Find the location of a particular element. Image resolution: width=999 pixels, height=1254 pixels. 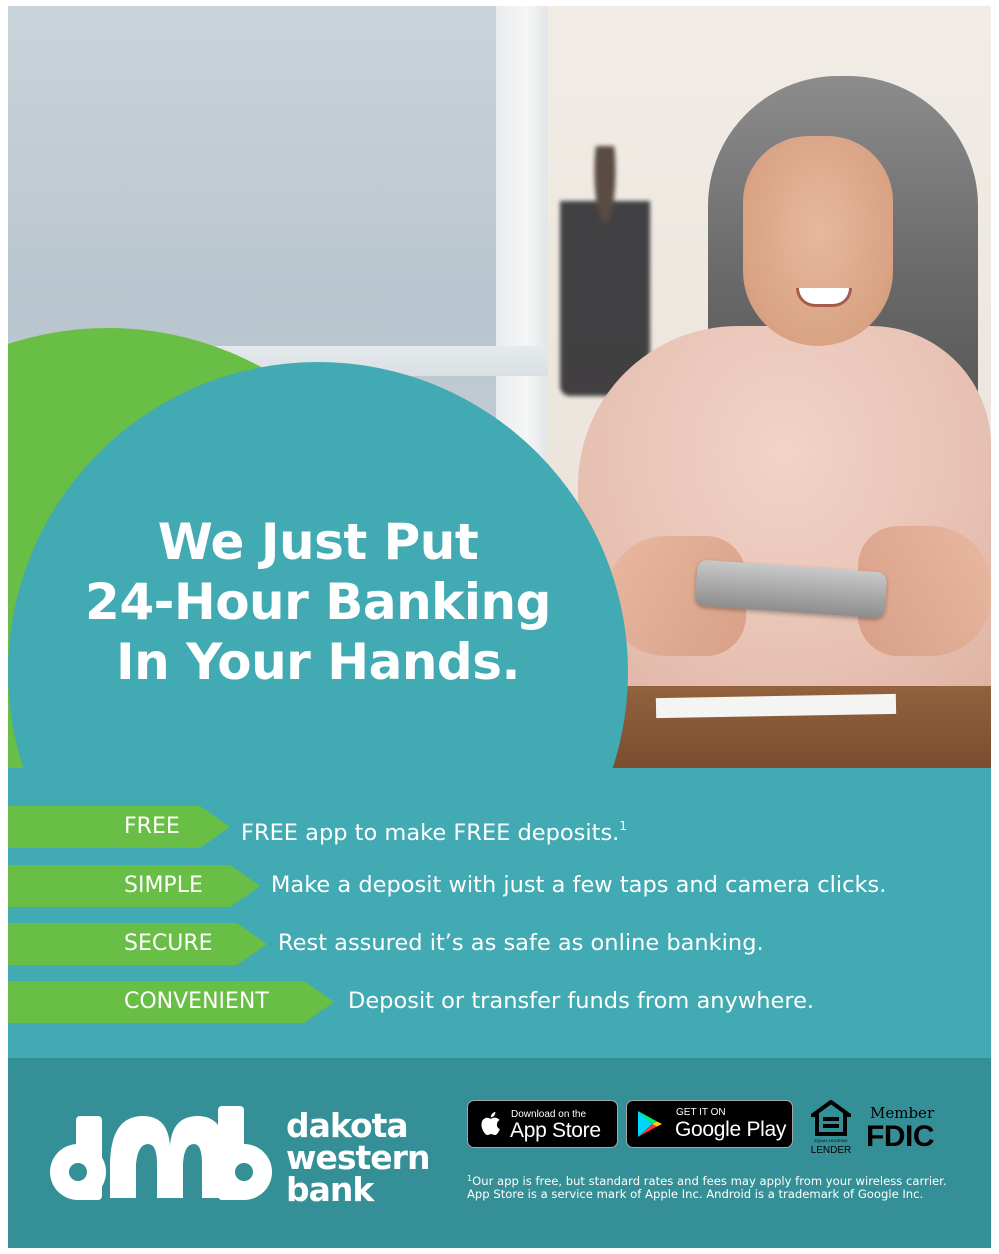

feature-description: FREE app to make FREE deposits.1 is located at coordinates (434, 827).